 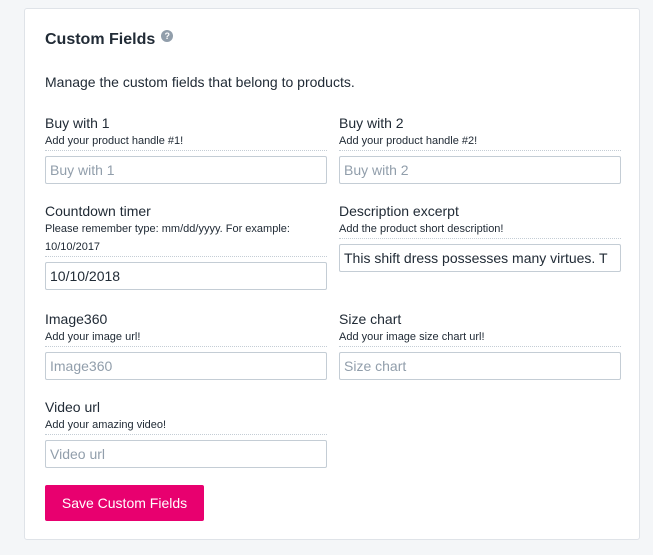 I want to click on field-label: Description excerpt, so click(x=399, y=211).